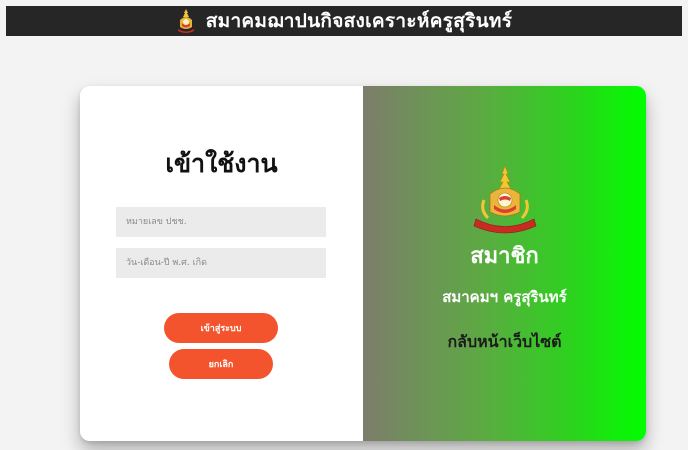  I want to click on login-heading: เข้าใช้งาน, so click(221, 163).